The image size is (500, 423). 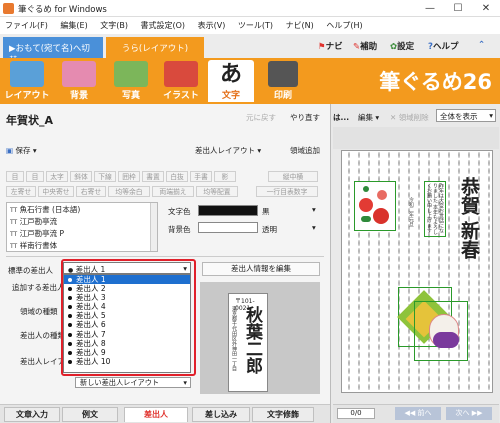 What do you see at coordinates (466, 115) in the screenshot?
I see `zoom-select: 全体を表示 ▾` at bounding box center [466, 115].